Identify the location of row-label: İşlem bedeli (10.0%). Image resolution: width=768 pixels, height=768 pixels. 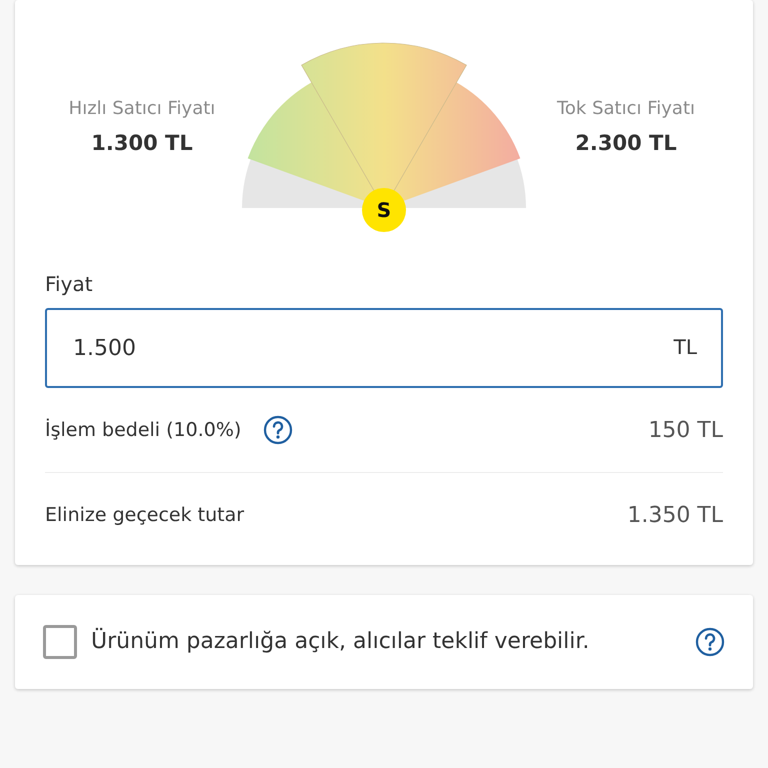
(143, 430).